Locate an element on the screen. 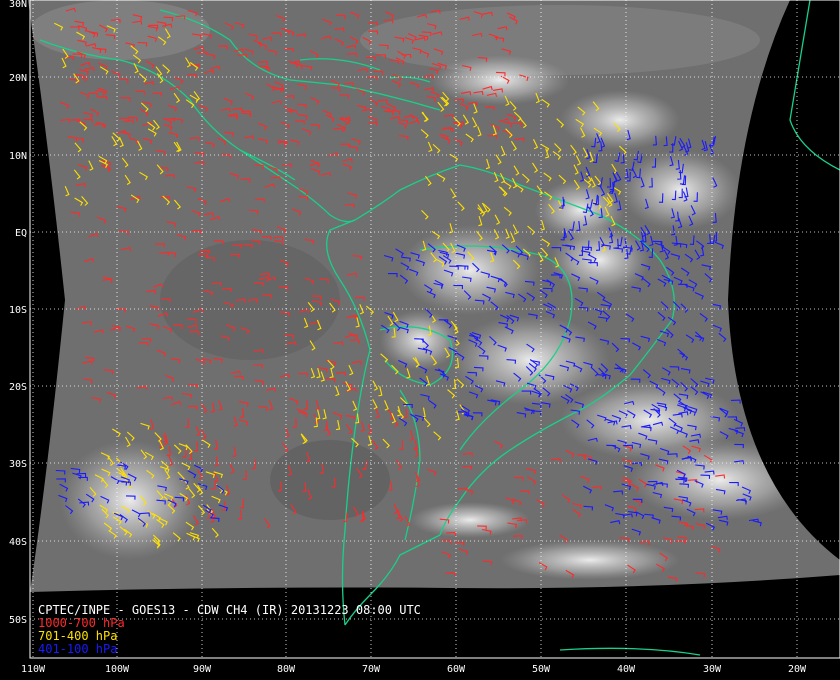  lat-label-20s: 20S is located at coordinates (18, 387).